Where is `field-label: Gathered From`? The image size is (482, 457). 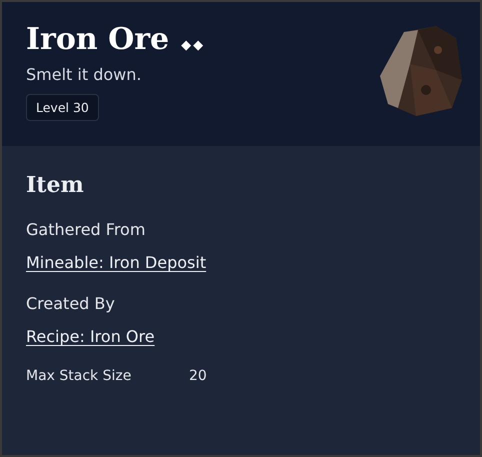 field-label: Gathered From is located at coordinates (86, 229).